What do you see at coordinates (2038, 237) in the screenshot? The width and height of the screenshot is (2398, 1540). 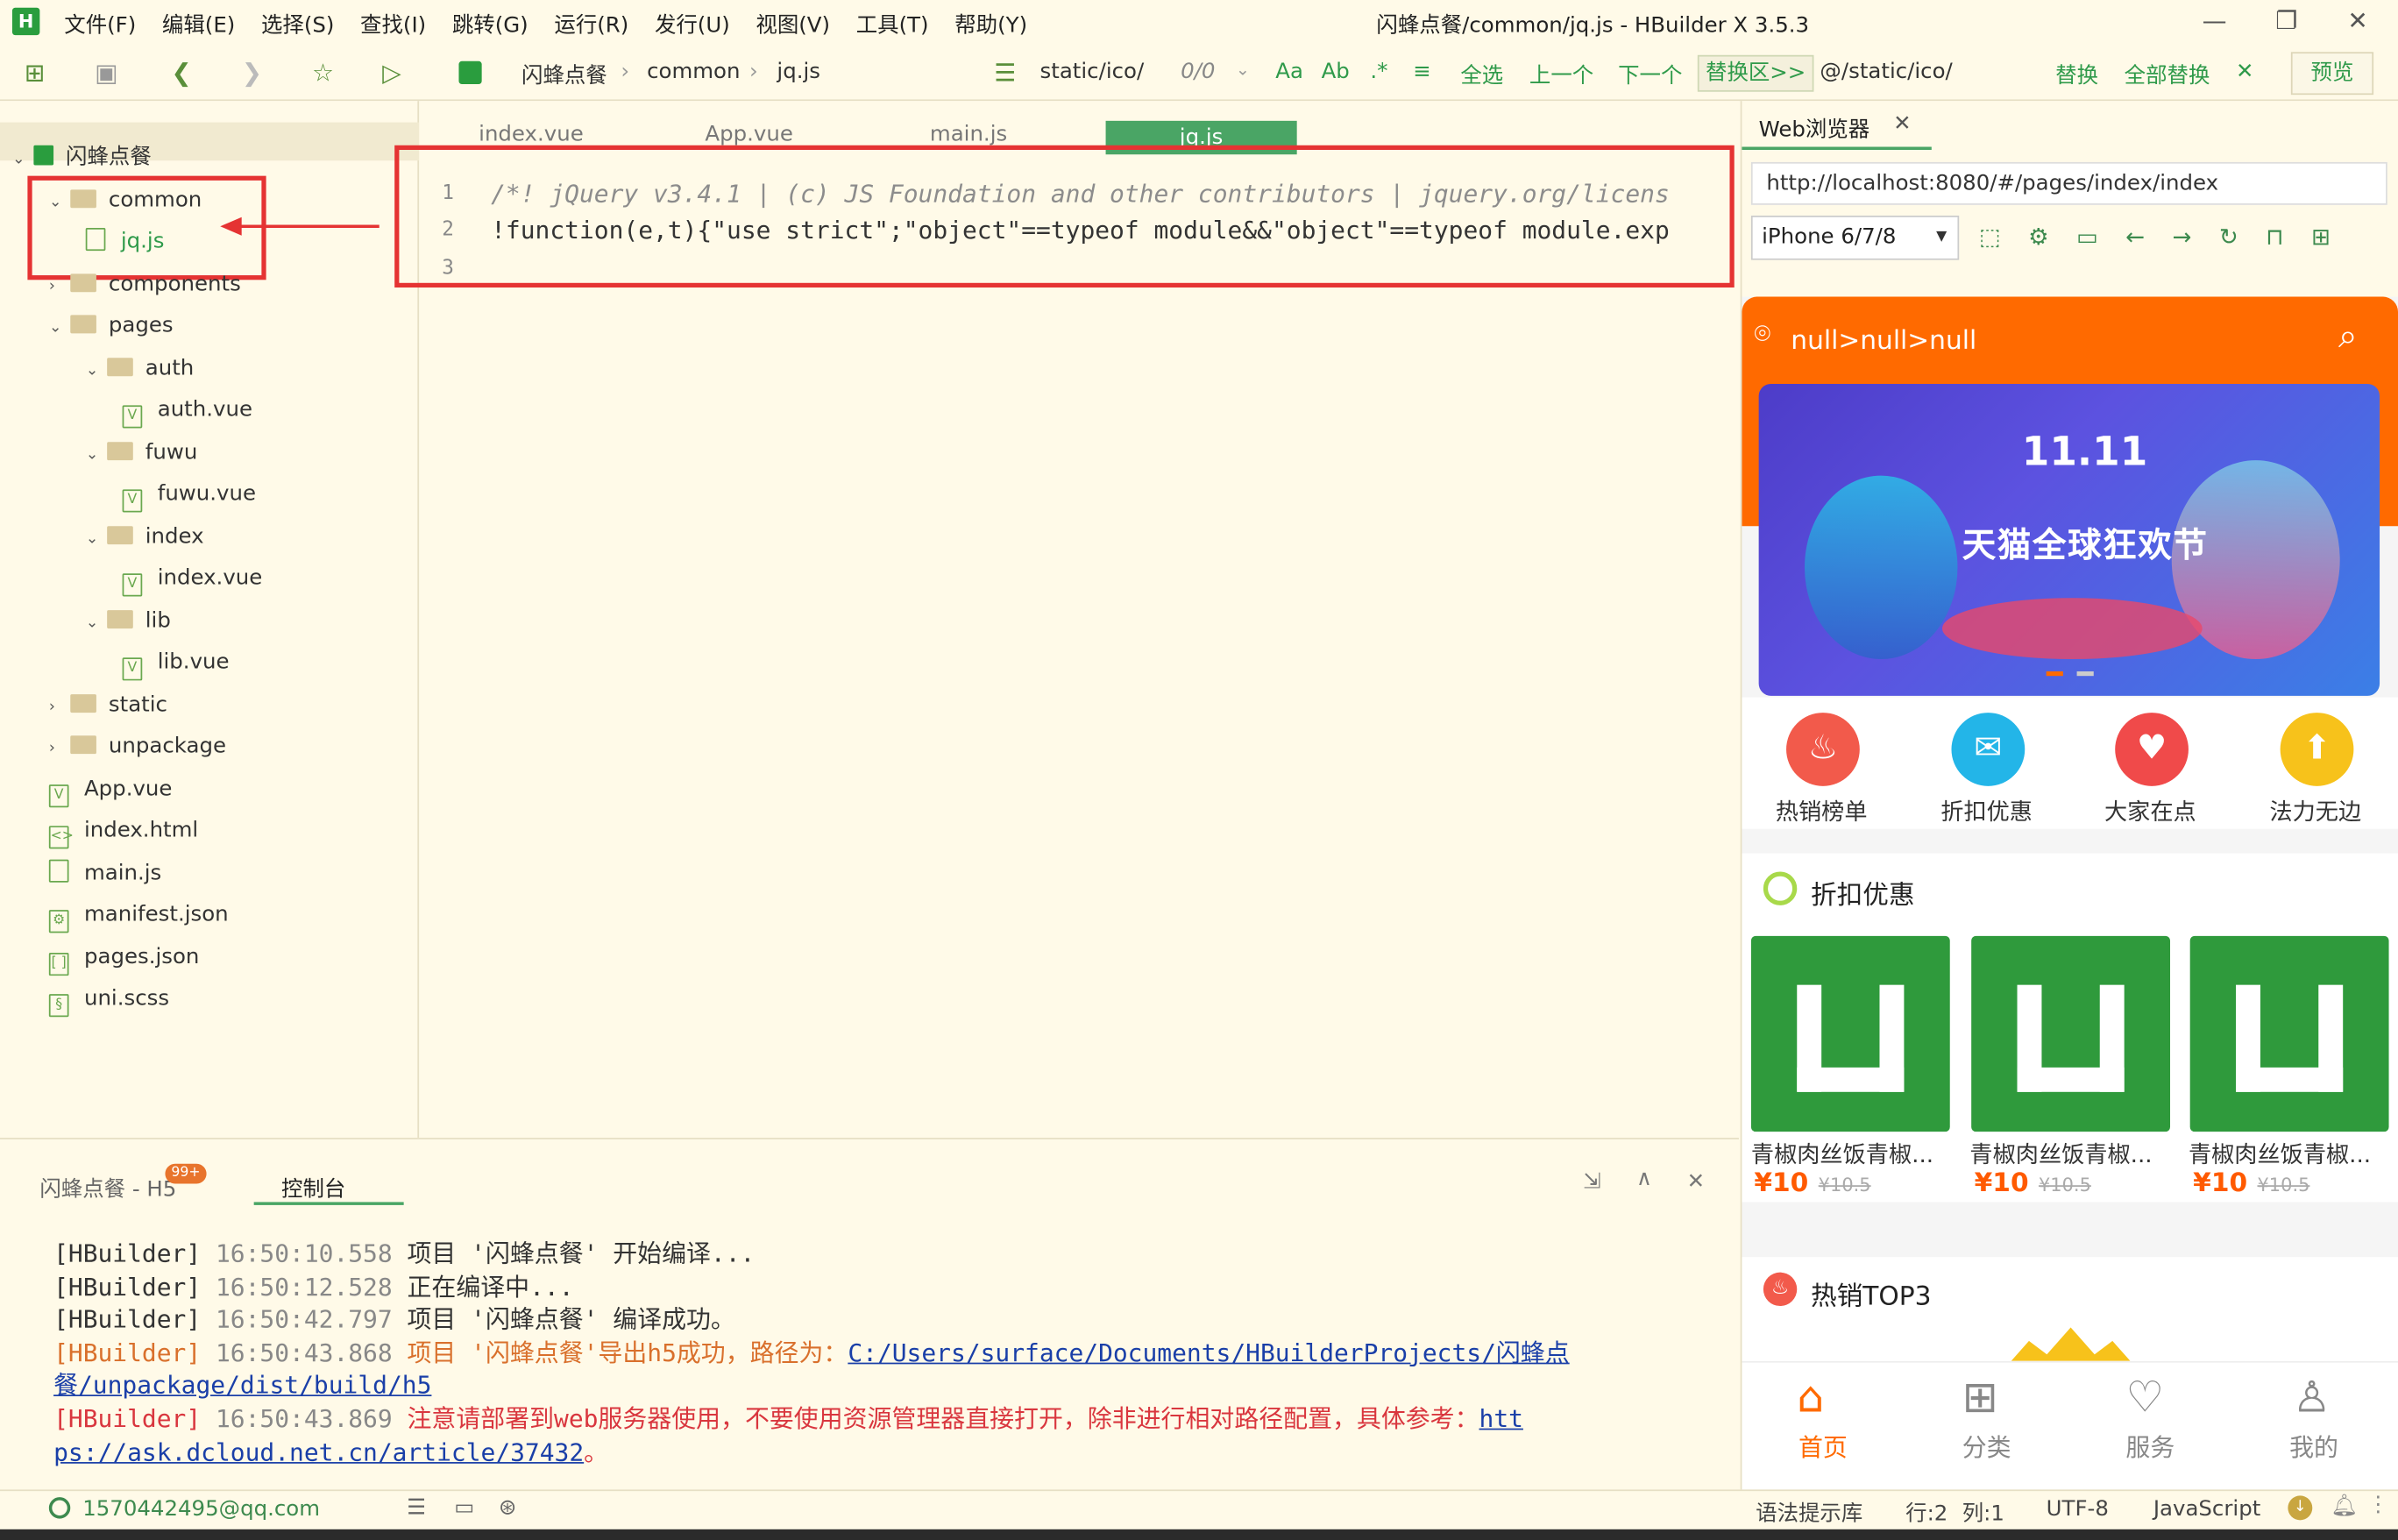 I see `settings-icon: ⚙` at bounding box center [2038, 237].